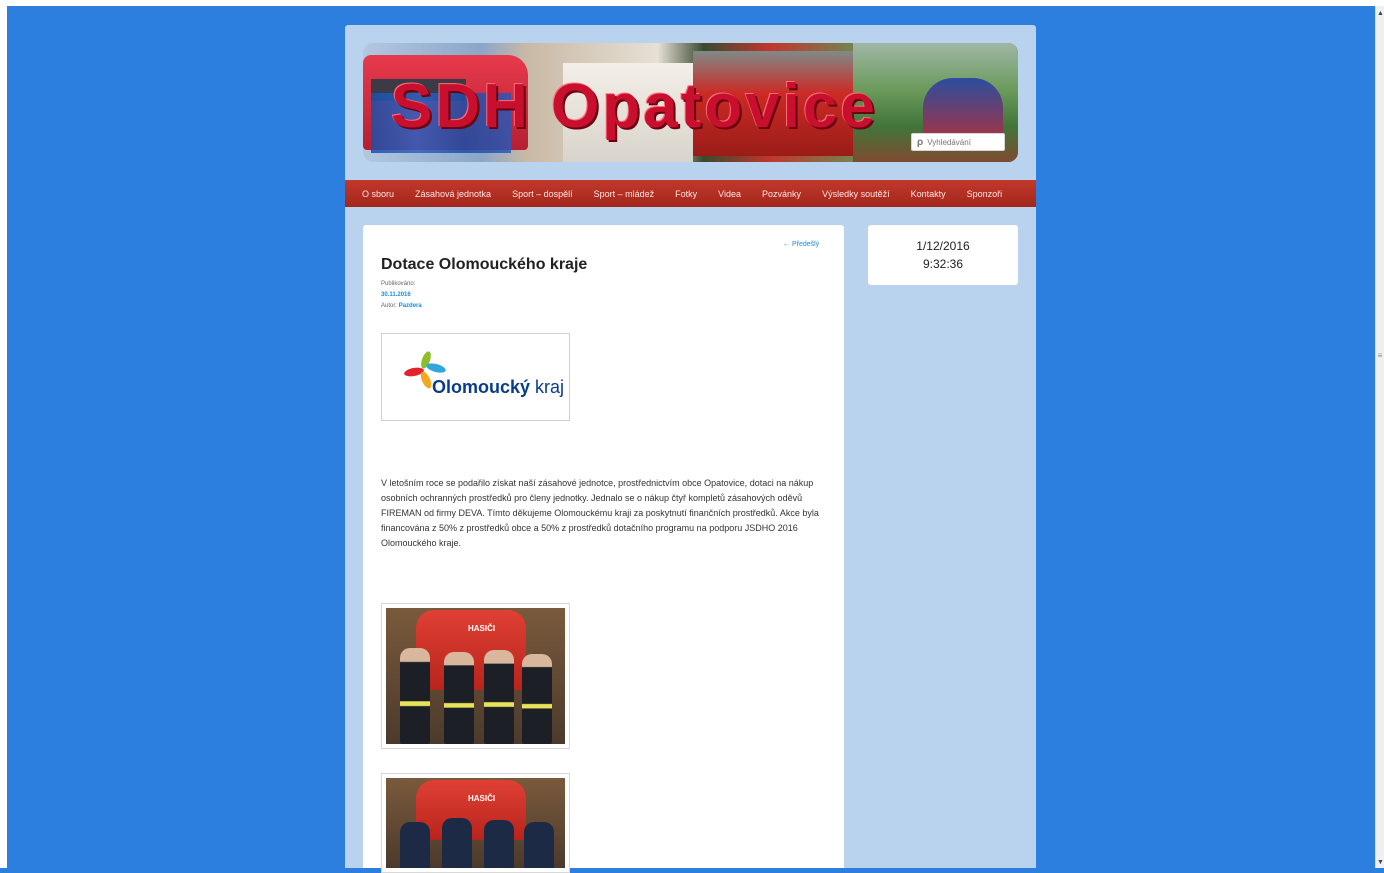 The image size is (1384, 873). I want to click on logo-text: Olomoucký kraj, so click(498, 387).